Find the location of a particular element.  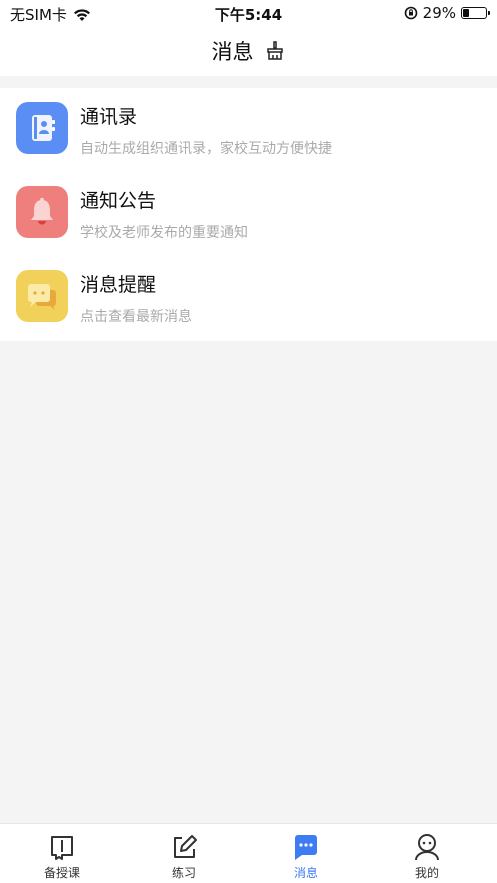

tab-label: 我的 is located at coordinates (426, 873).